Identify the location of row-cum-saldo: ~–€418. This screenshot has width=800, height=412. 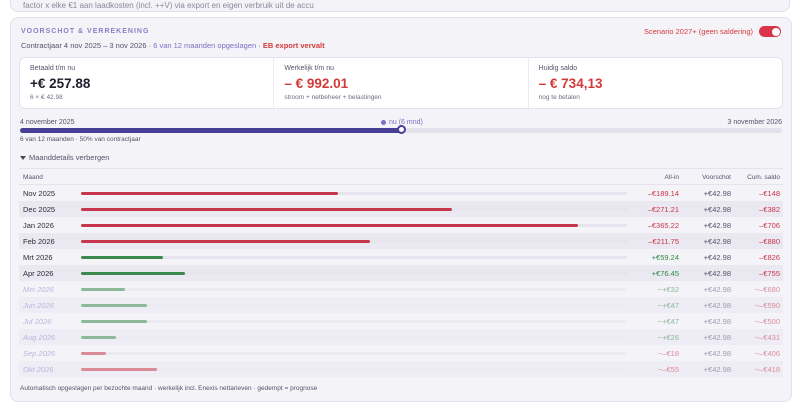
(767, 369).